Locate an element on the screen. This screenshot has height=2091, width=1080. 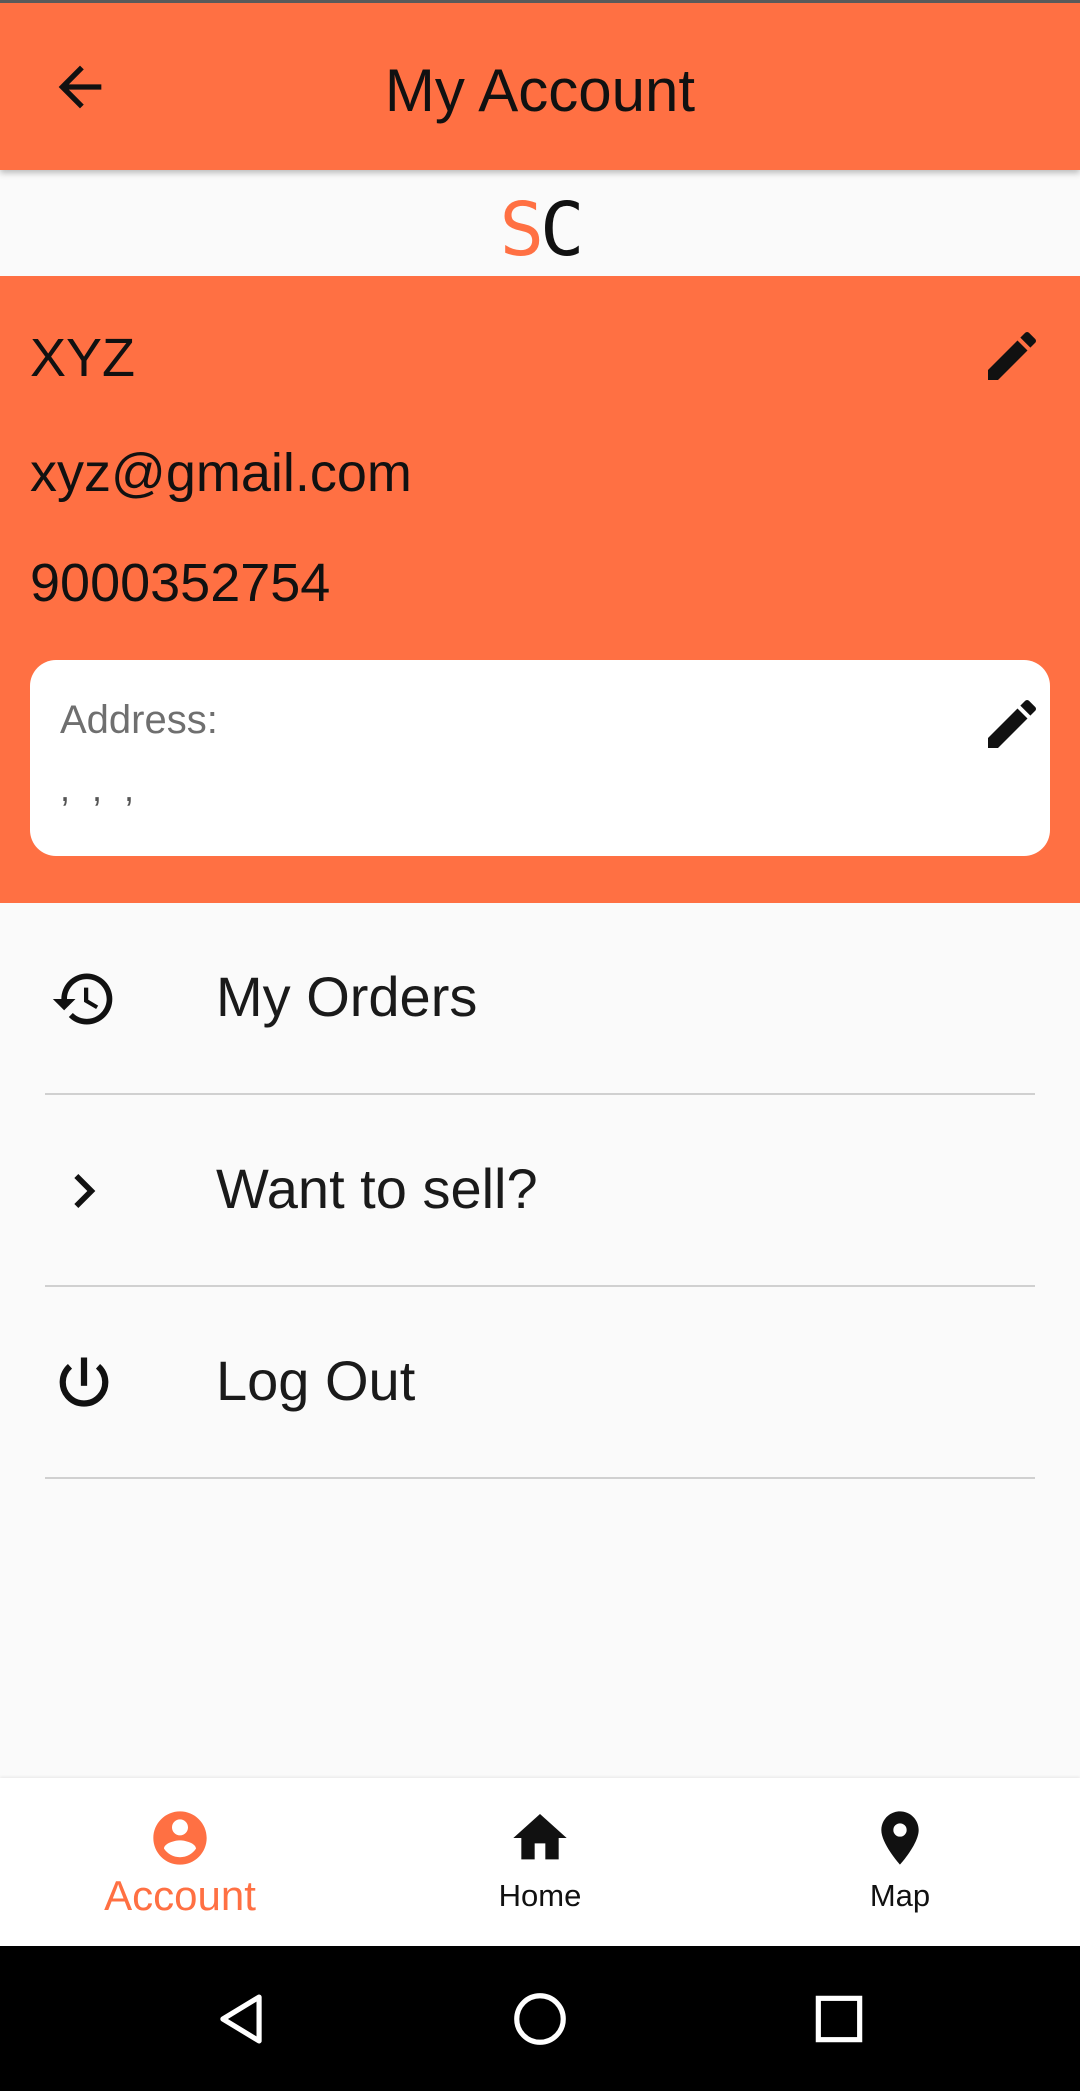
bottom-navigation: Account Home Map is located at coordinates (540, 1862).